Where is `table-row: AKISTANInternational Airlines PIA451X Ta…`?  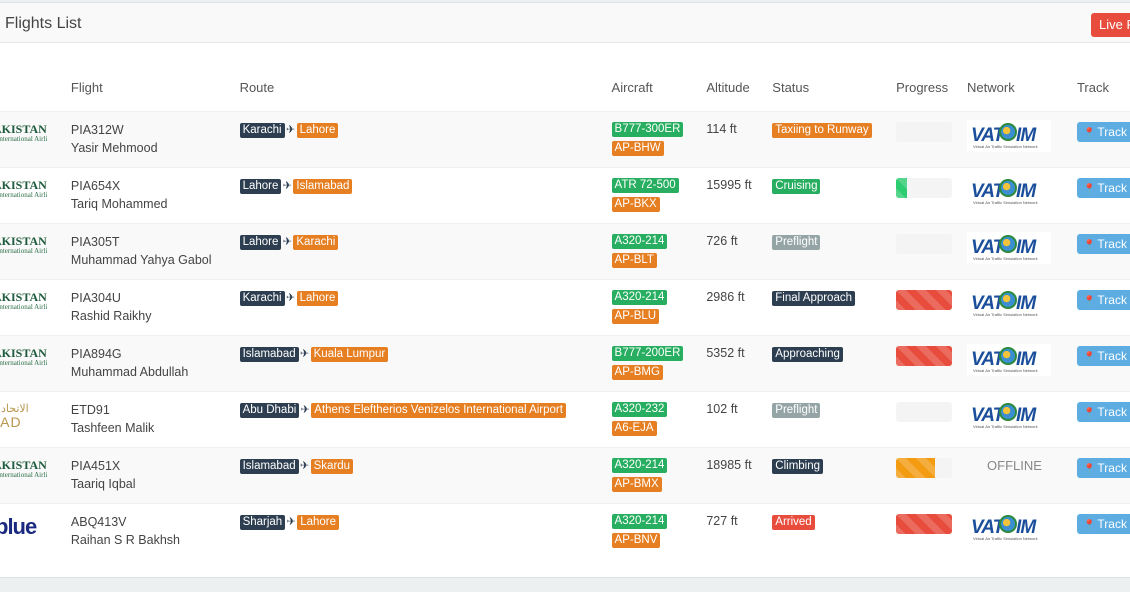 table-row: AKISTANInternational Airlines PIA451X Ta… is located at coordinates (565, 474).